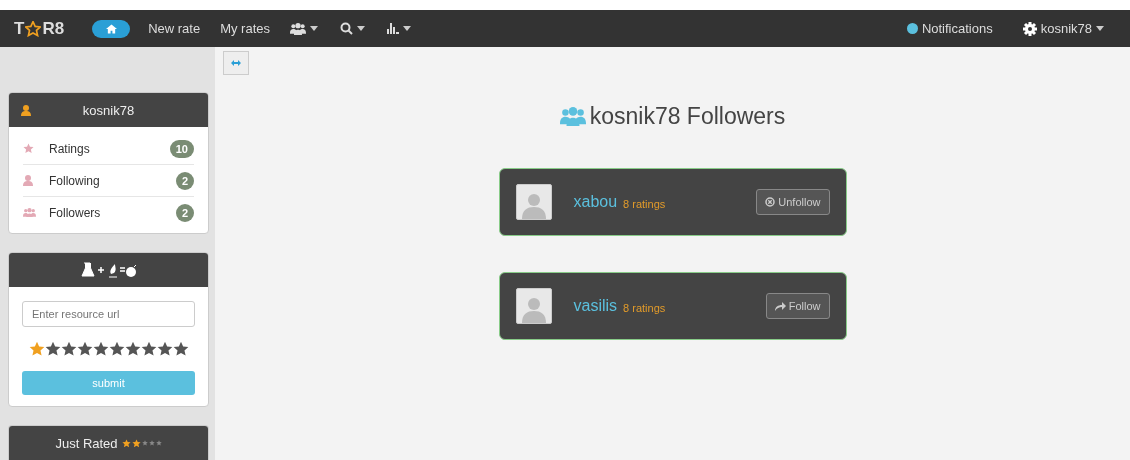 Image resolution: width=1130 pixels, height=460 pixels. I want to click on star-icon, so click(28, 148).